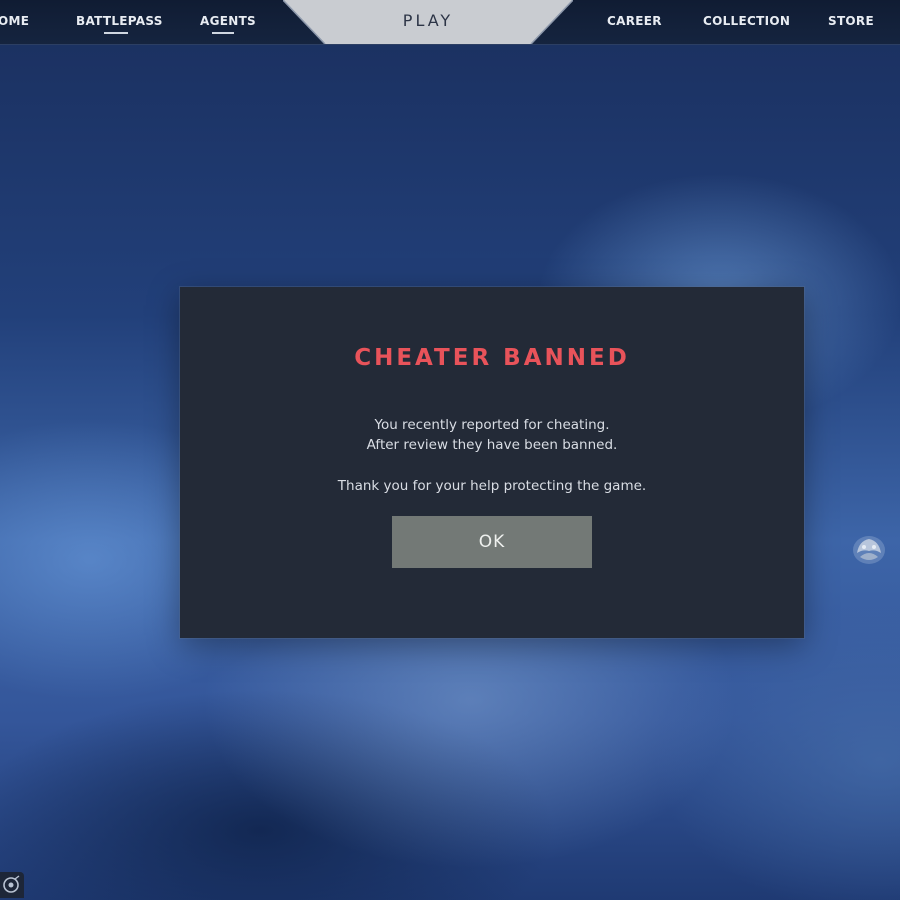 The height and width of the screenshot is (900, 900). What do you see at coordinates (851, 21) in the screenshot?
I see `nav-item-store: STORE` at bounding box center [851, 21].